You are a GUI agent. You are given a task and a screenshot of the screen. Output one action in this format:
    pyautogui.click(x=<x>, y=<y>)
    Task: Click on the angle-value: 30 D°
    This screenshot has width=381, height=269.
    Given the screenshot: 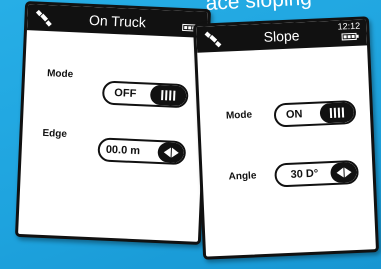 What is the action you would take?
    pyautogui.click(x=304, y=174)
    